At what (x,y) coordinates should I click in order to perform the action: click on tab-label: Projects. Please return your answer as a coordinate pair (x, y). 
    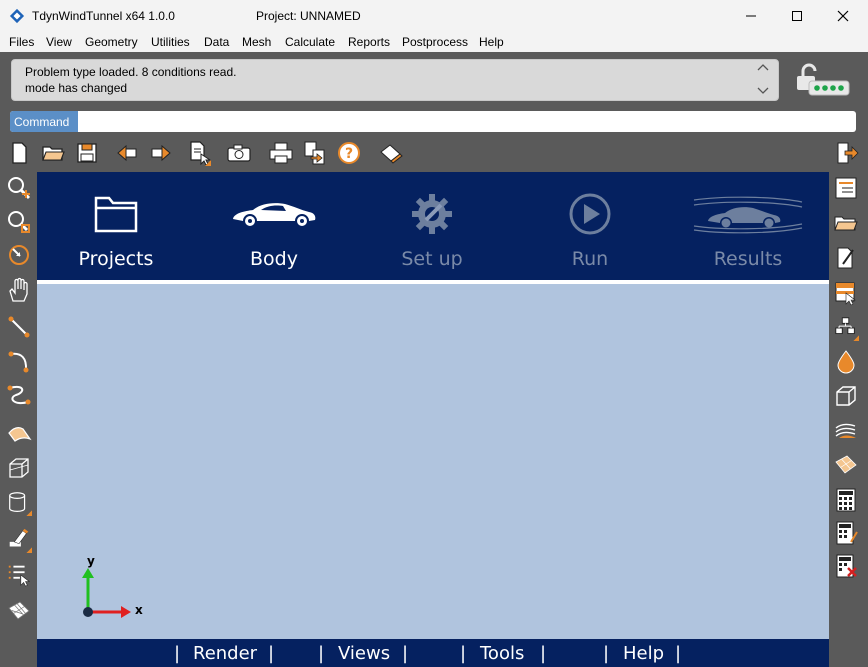
    Looking at the image, I should click on (116, 259).